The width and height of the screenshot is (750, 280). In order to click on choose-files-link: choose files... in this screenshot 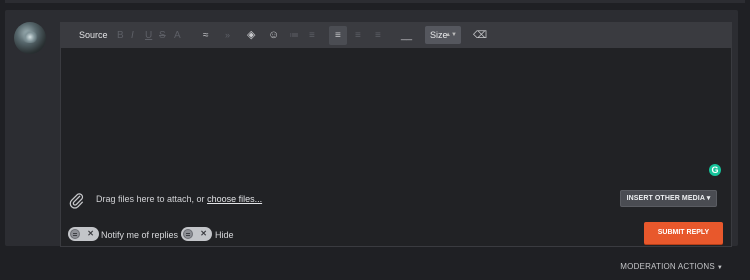, I will do `click(234, 199)`.